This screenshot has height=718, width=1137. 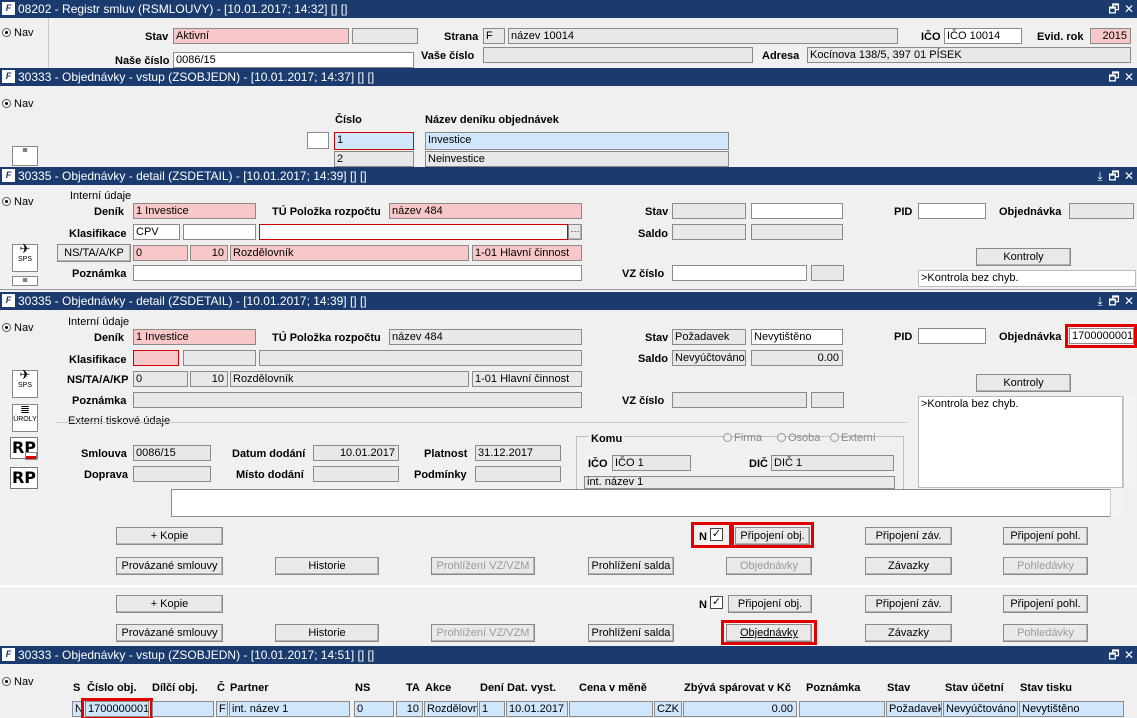 I want to click on datum-dodani-field: 10.01.2017, so click(x=356, y=453).